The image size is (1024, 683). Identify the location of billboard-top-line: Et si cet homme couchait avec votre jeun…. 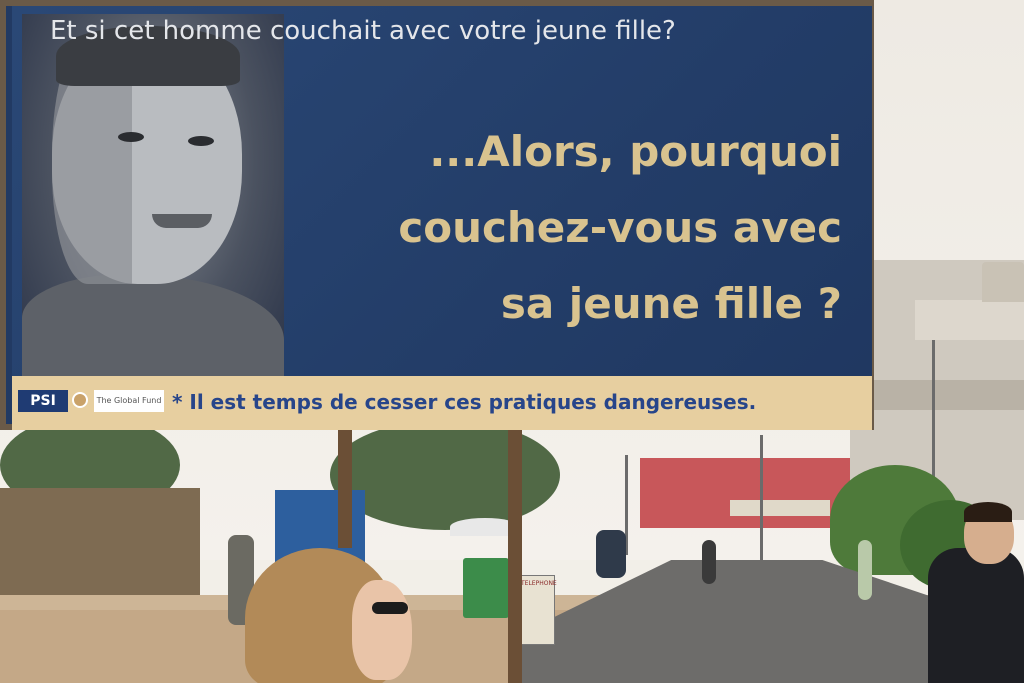
(363, 31).